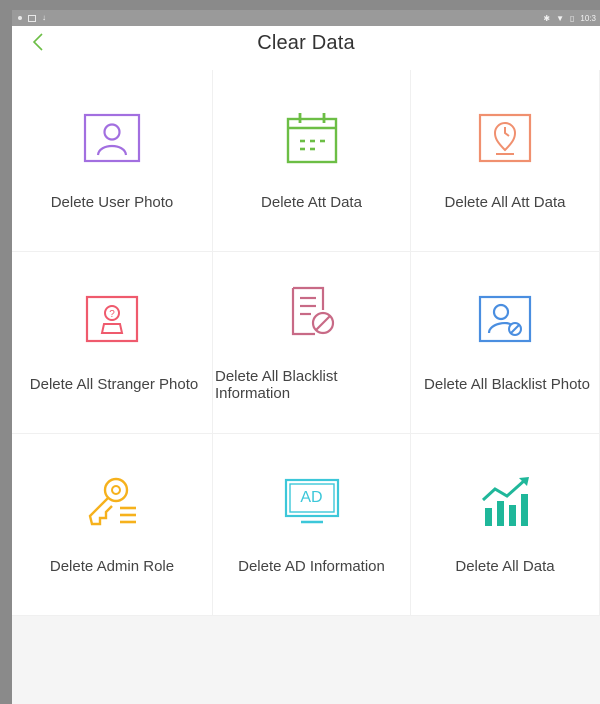 This screenshot has width=600, height=704. Describe the element at coordinates (311, 202) in the screenshot. I see `tile-label: Delete Att Data` at that location.